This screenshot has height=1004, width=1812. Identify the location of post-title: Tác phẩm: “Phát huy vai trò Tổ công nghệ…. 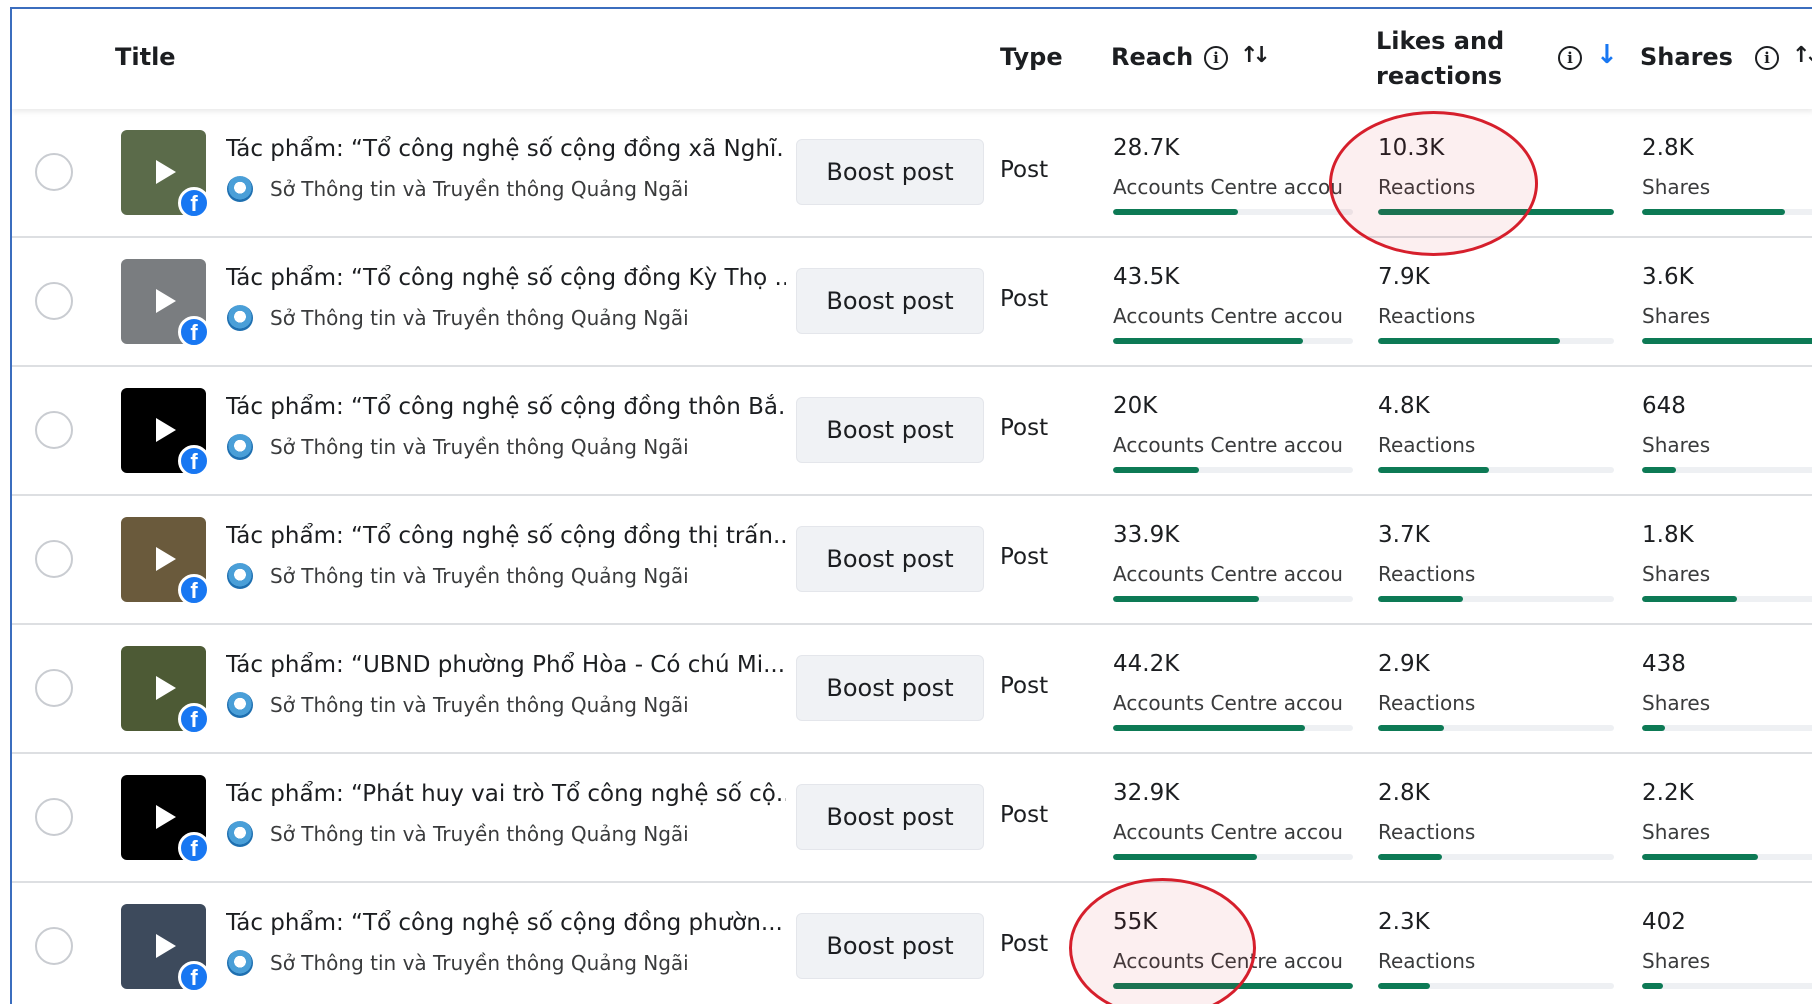
(506, 794).